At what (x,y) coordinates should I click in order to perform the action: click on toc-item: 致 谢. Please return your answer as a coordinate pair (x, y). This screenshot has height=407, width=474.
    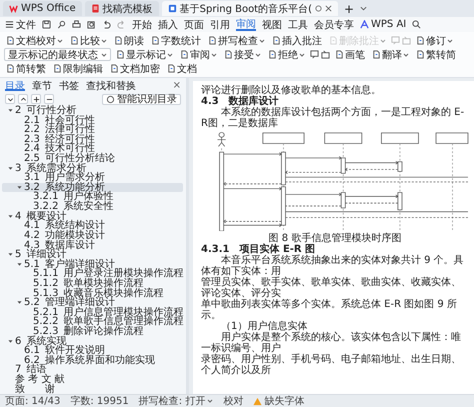
    Looking at the image, I should click on (92, 389).